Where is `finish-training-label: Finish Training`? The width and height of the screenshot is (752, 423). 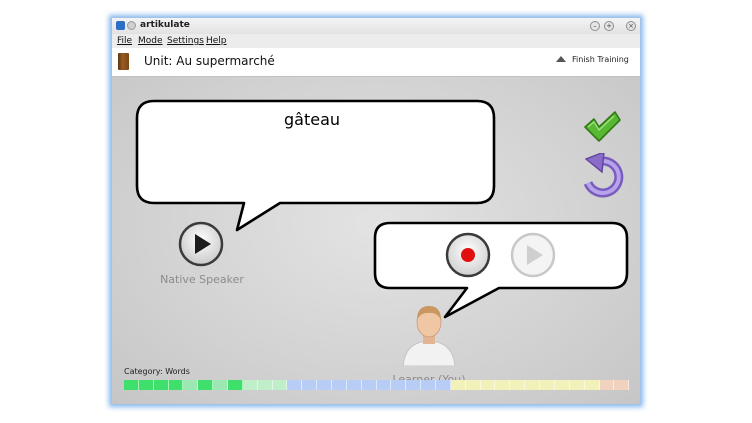 finish-training-label: Finish Training is located at coordinates (600, 59).